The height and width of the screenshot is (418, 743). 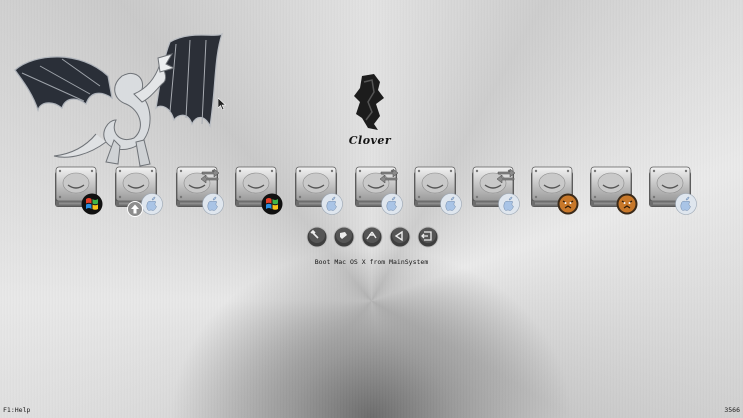 What do you see at coordinates (400, 237) in the screenshot?
I see `reboot-icon` at bounding box center [400, 237].